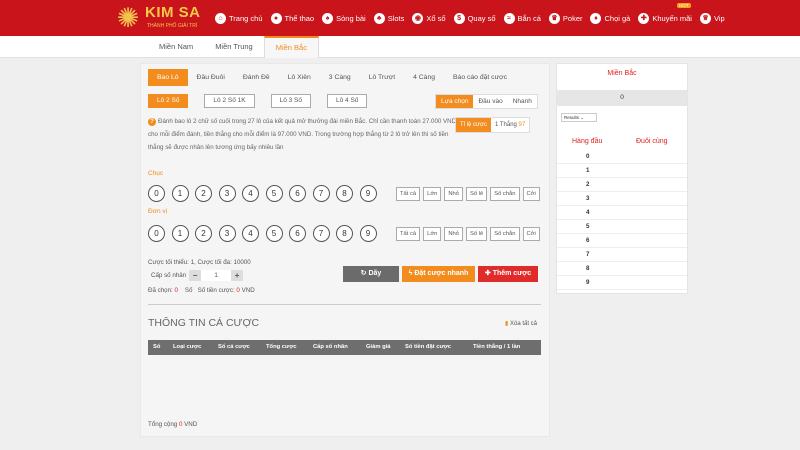 Image resolution: width=800 pixels, height=450 pixels. I want to click on don-vi-big-button: Lớn, so click(432, 234).